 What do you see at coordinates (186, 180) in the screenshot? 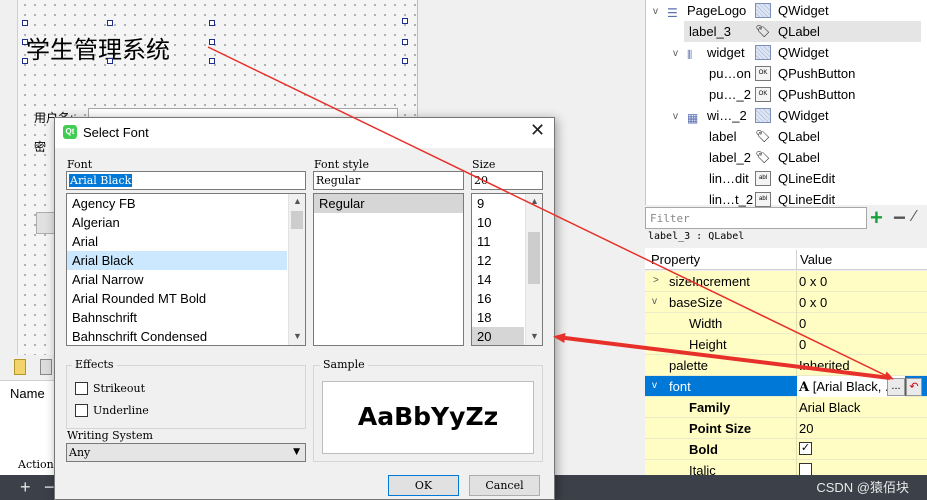
I see `font-name-input: Arial Black` at bounding box center [186, 180].